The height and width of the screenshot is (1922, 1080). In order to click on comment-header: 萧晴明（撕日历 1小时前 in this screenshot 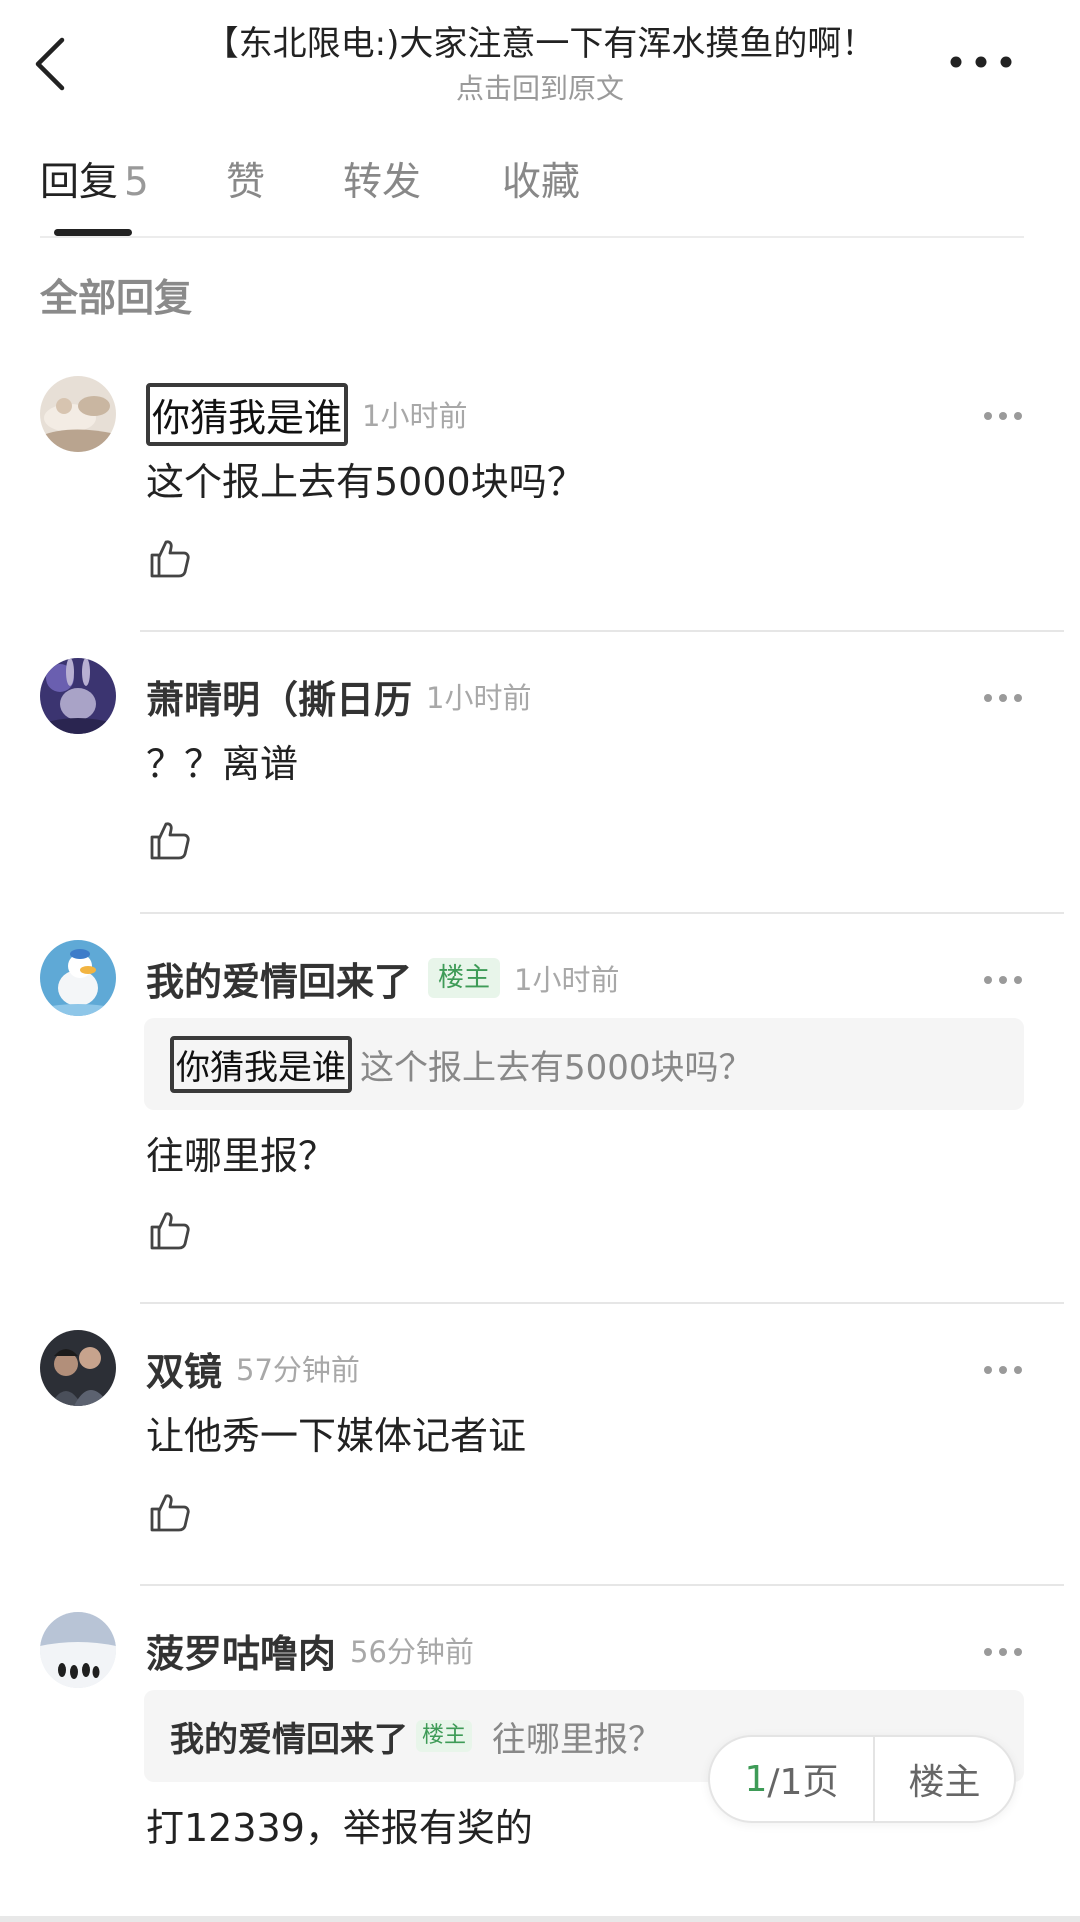, I will do `click(338, 696)`.